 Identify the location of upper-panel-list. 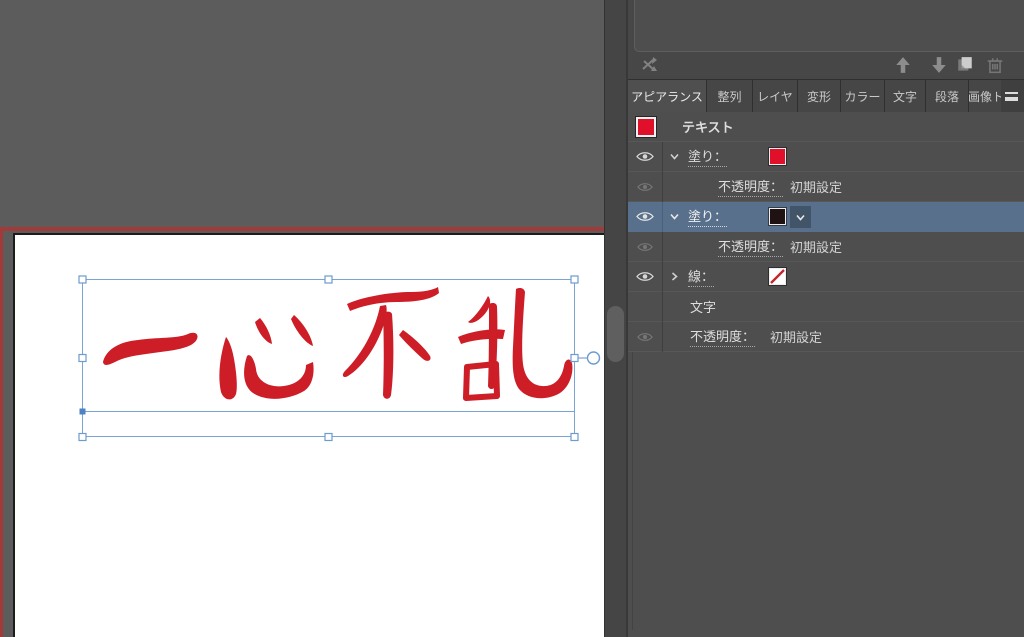
(829, 26).